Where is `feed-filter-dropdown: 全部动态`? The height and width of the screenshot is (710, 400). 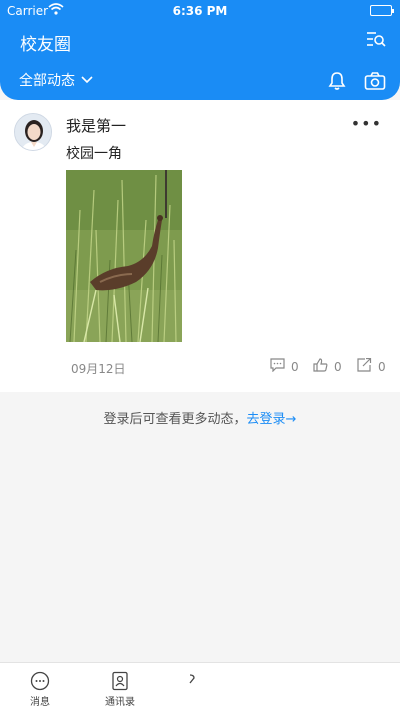
feed-filter-dropdown: 全部动态 is located at coordinates (56, 80).